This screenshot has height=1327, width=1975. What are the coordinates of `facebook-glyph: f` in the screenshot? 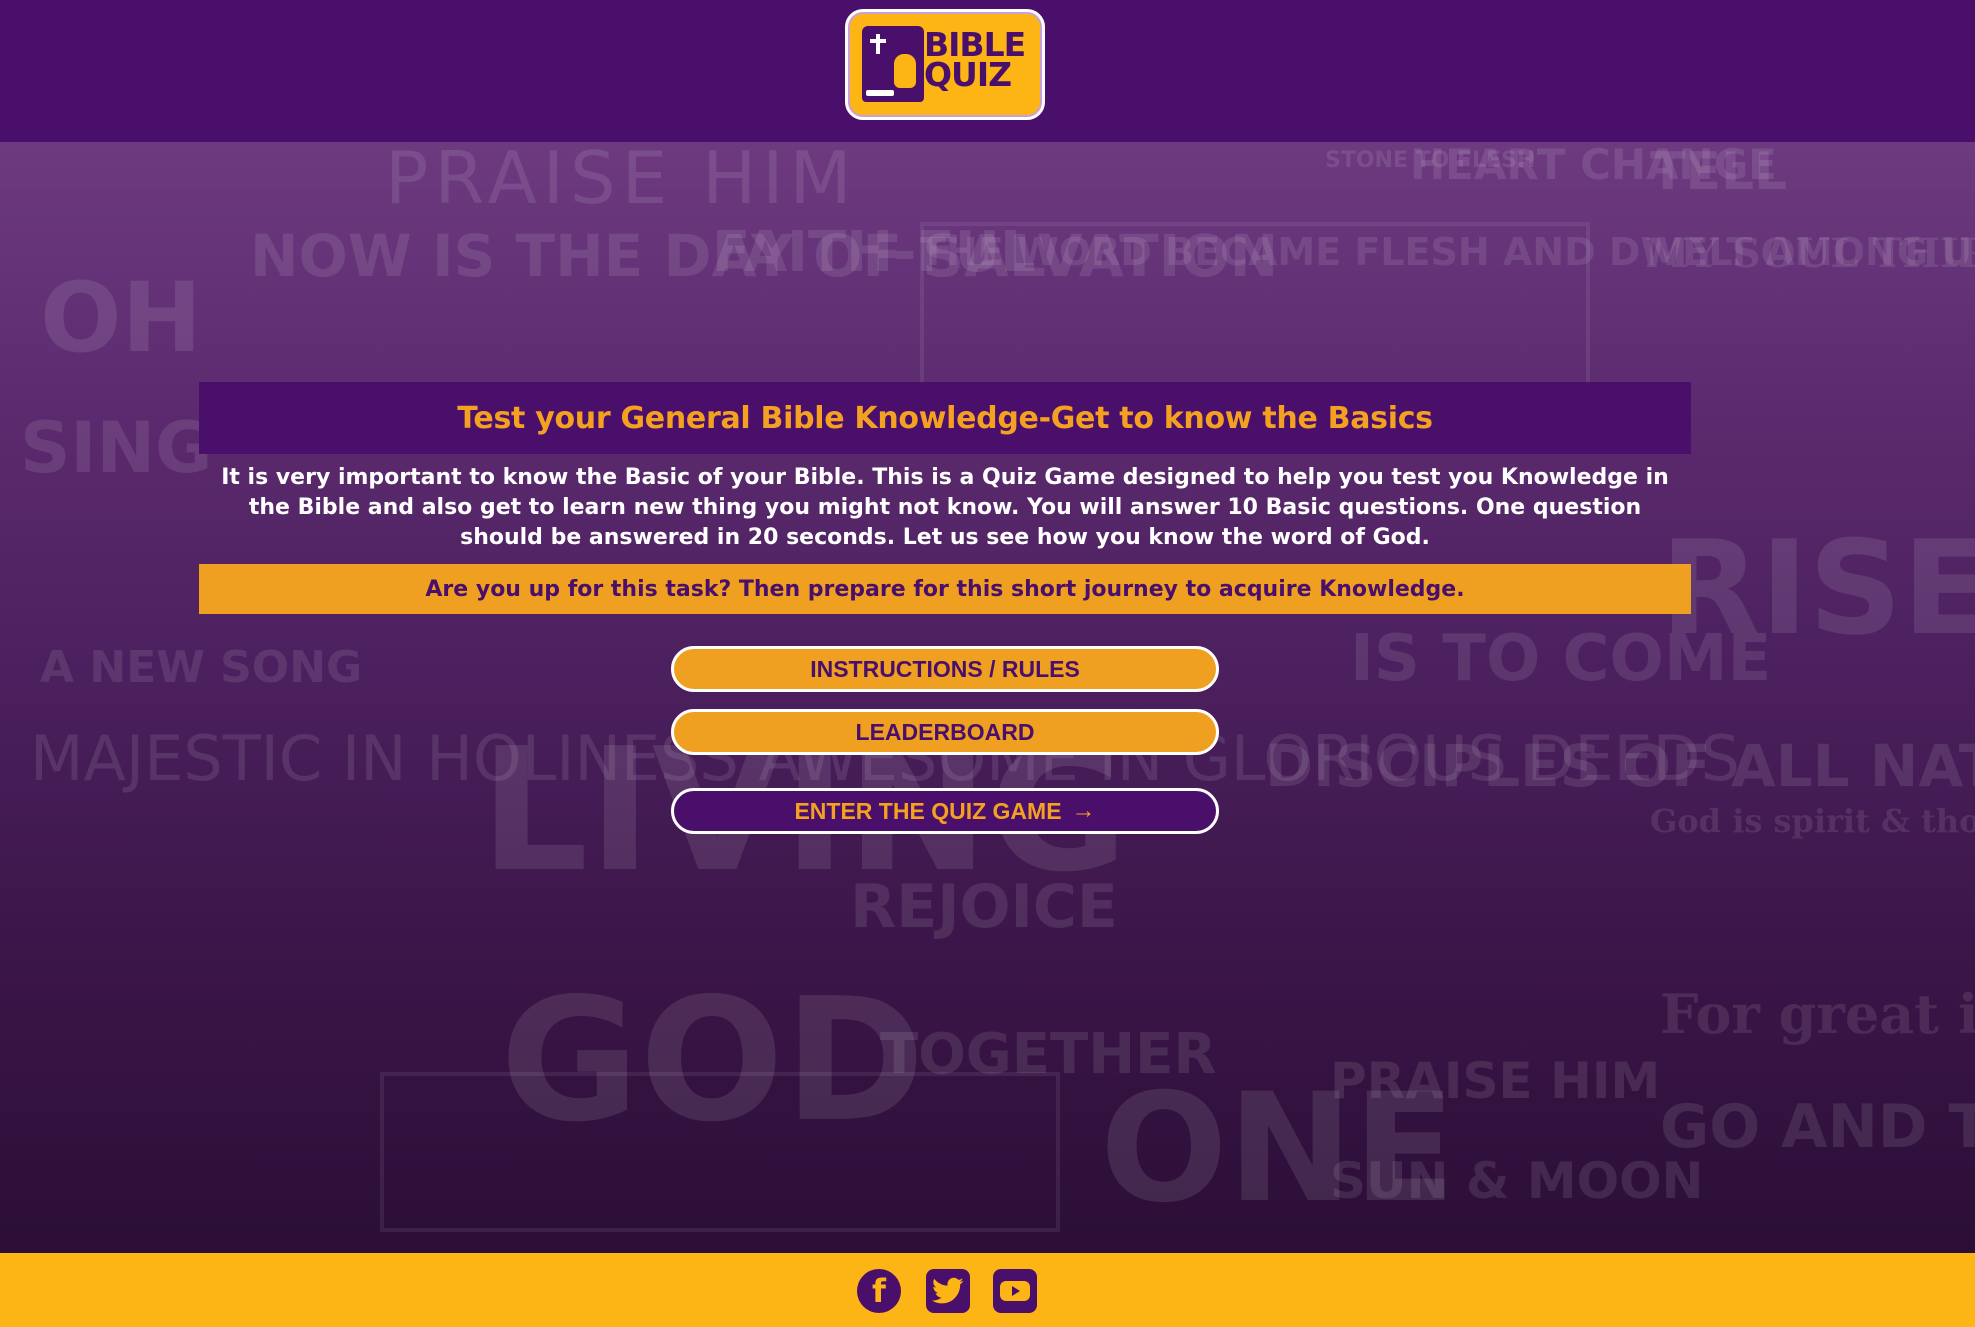 It's located at (879, 1291).